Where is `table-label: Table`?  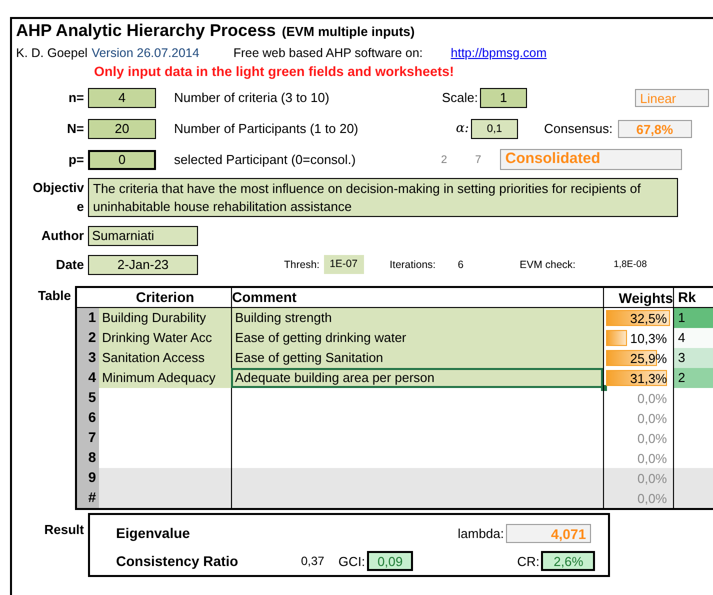
table-label: Table is located at coordinates (54, 296).